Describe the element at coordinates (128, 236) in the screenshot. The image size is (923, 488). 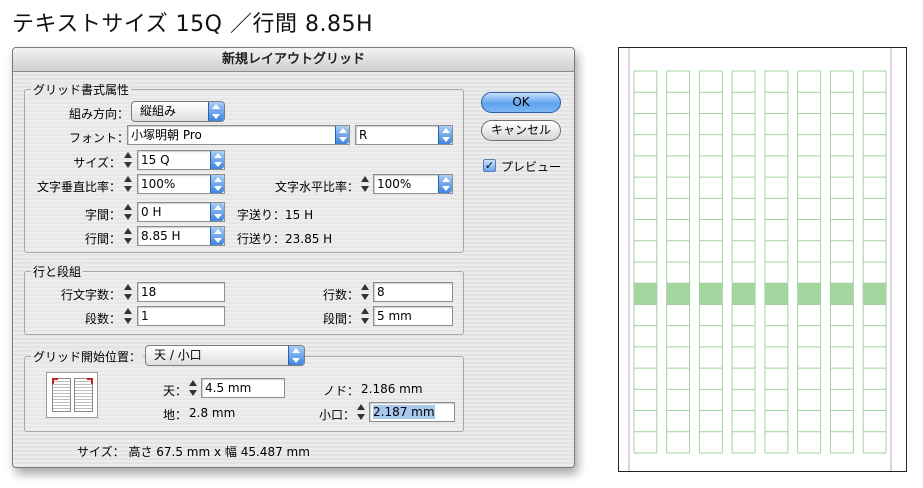
I see `line-spacing-stepper-icon` at that location.